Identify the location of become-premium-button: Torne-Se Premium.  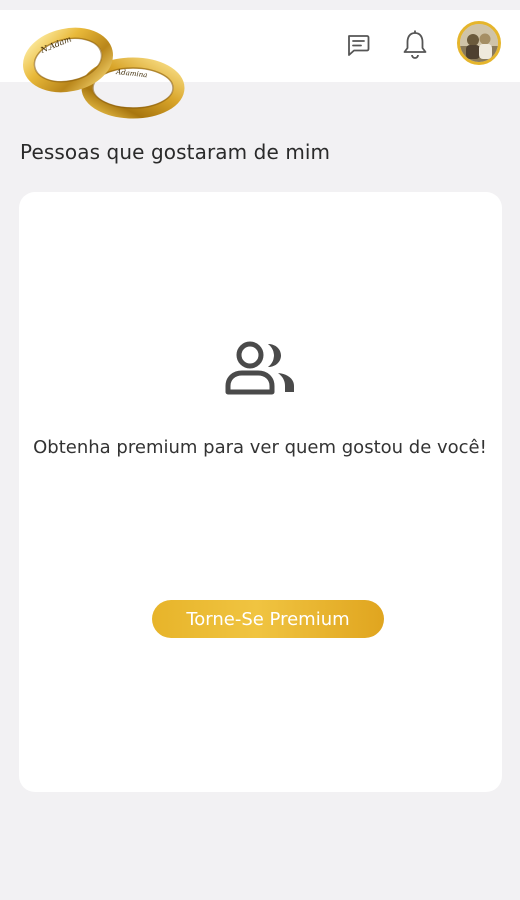
(268, 619).